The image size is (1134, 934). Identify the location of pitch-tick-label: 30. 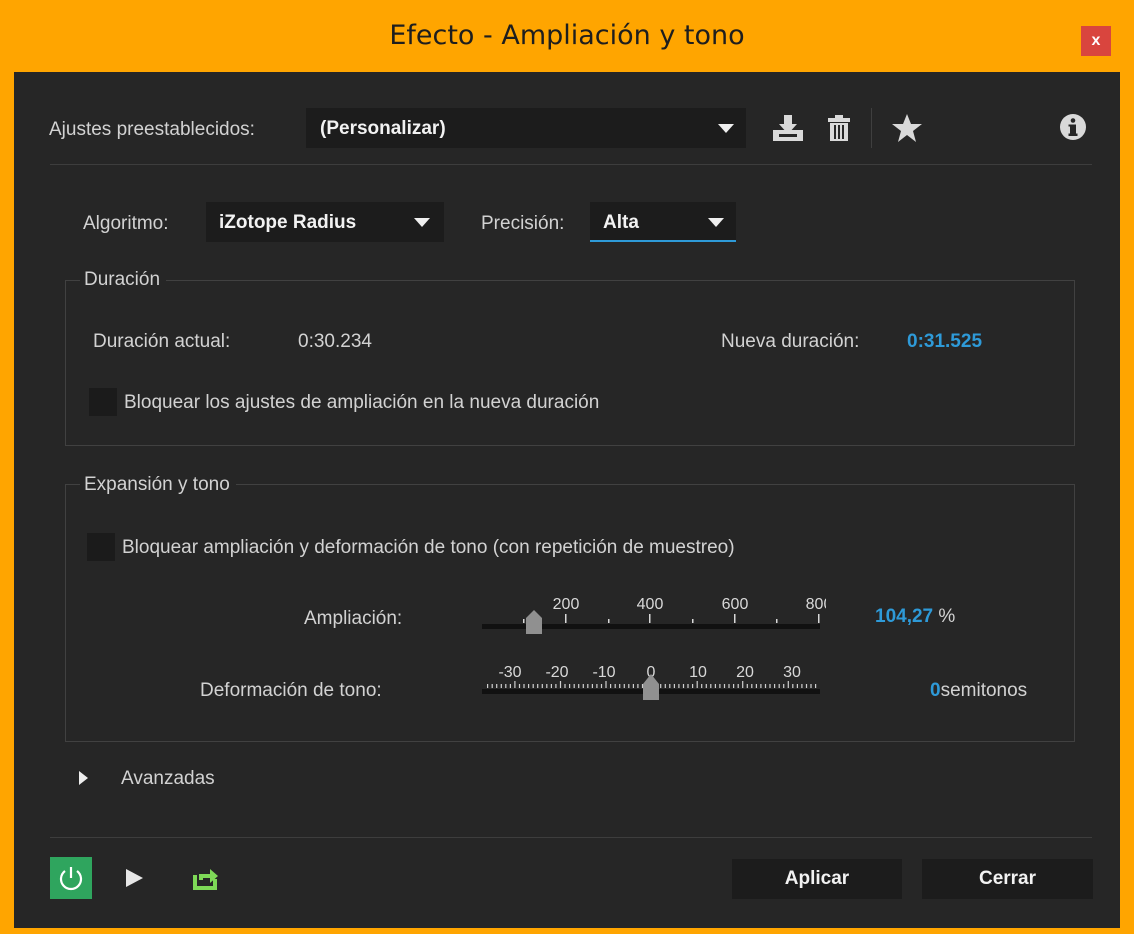
(792, 672).